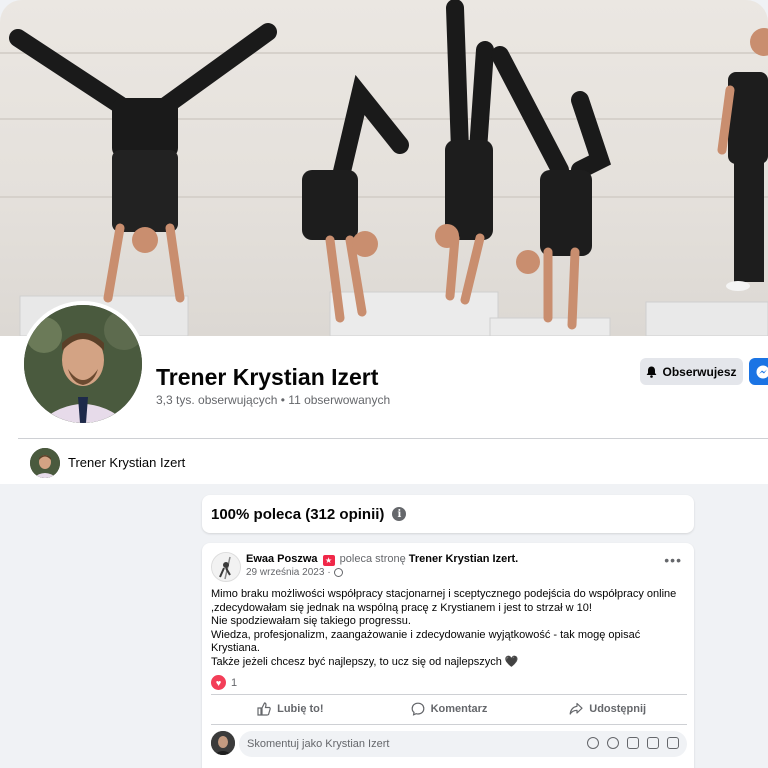  I want to click on comment-composer: Skomentuj jako Krystian Izert, so click(449, 744).